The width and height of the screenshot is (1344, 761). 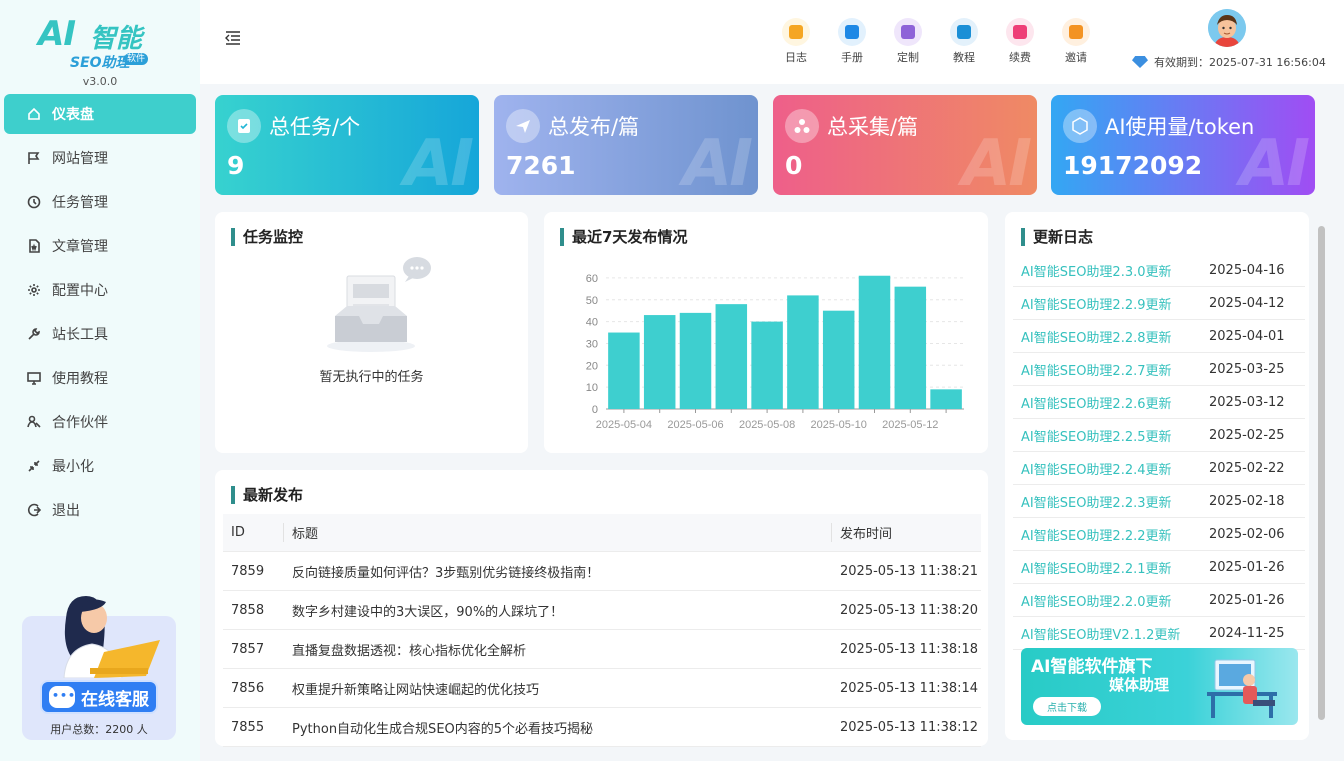 What do you see at coordinates (772, 42) in the screenshot?
I see `topbar: 日志 手册 定制 教程 续费 邀请 有效期到：2025-07-31 16:56:04` at bounding box center [772, 42].